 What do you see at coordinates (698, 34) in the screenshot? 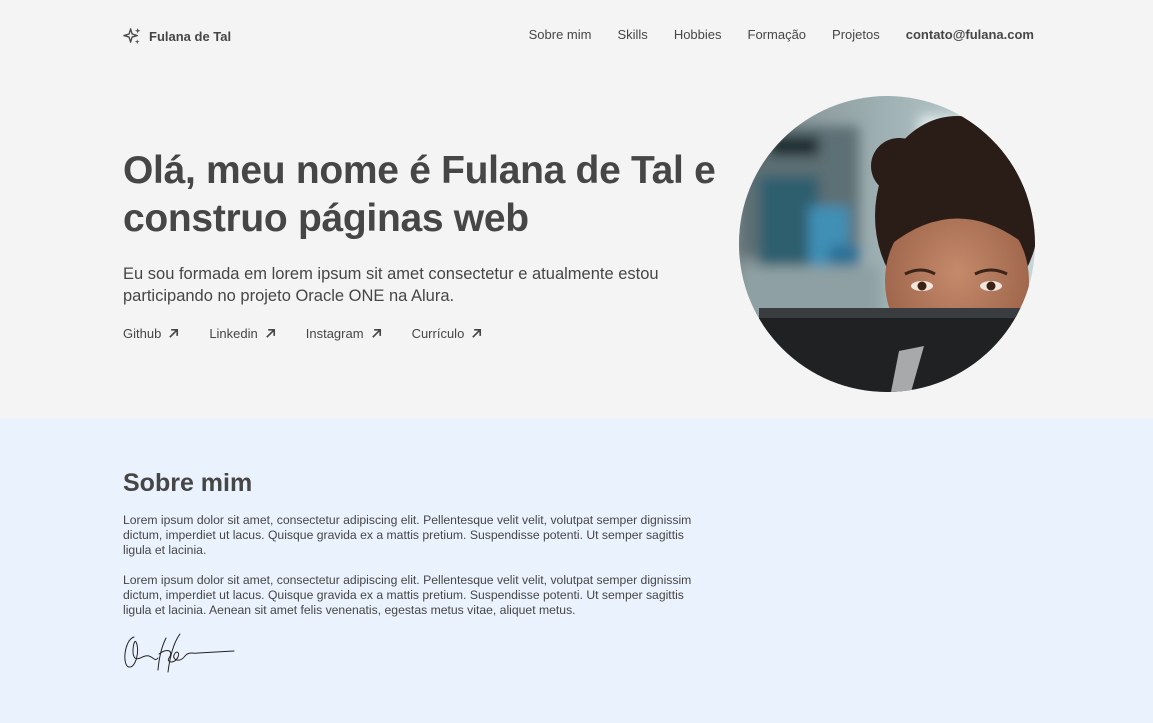
I see `nav-link-hobbies: Hobbies` at bounding box center [698, 34].